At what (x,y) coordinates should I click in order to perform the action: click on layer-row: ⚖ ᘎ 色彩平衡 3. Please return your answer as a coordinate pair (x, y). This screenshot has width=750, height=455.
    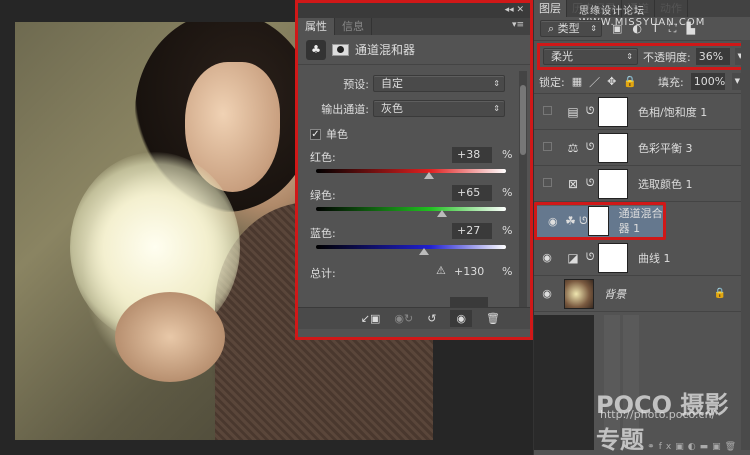
    Looking at the image, I should click on (642, 148).